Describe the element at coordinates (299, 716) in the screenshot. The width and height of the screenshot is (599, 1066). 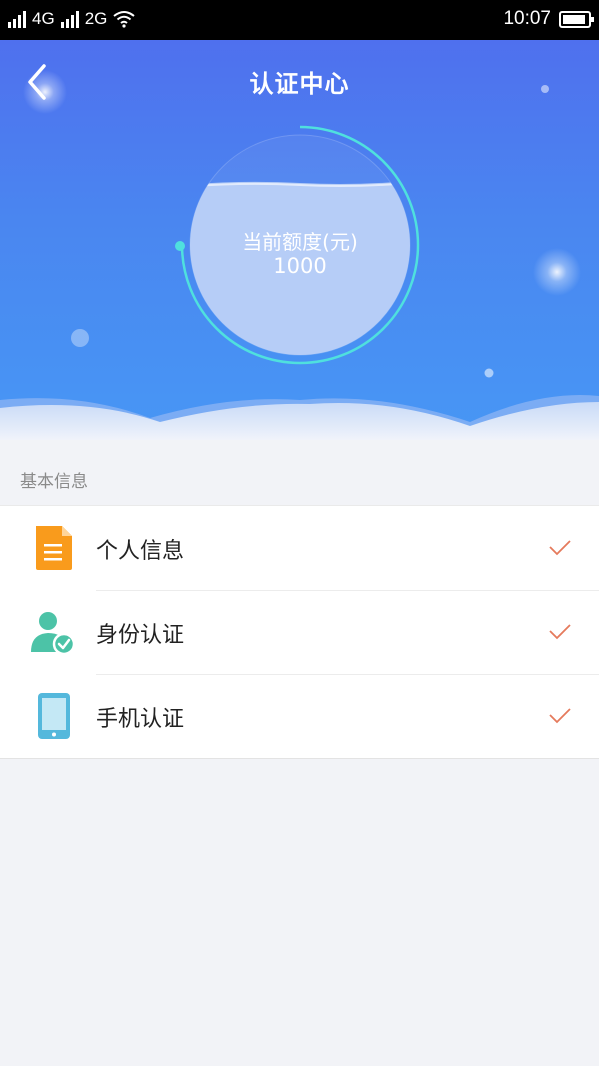
I see `list-item-phone-verification: 手机认证` at that location.